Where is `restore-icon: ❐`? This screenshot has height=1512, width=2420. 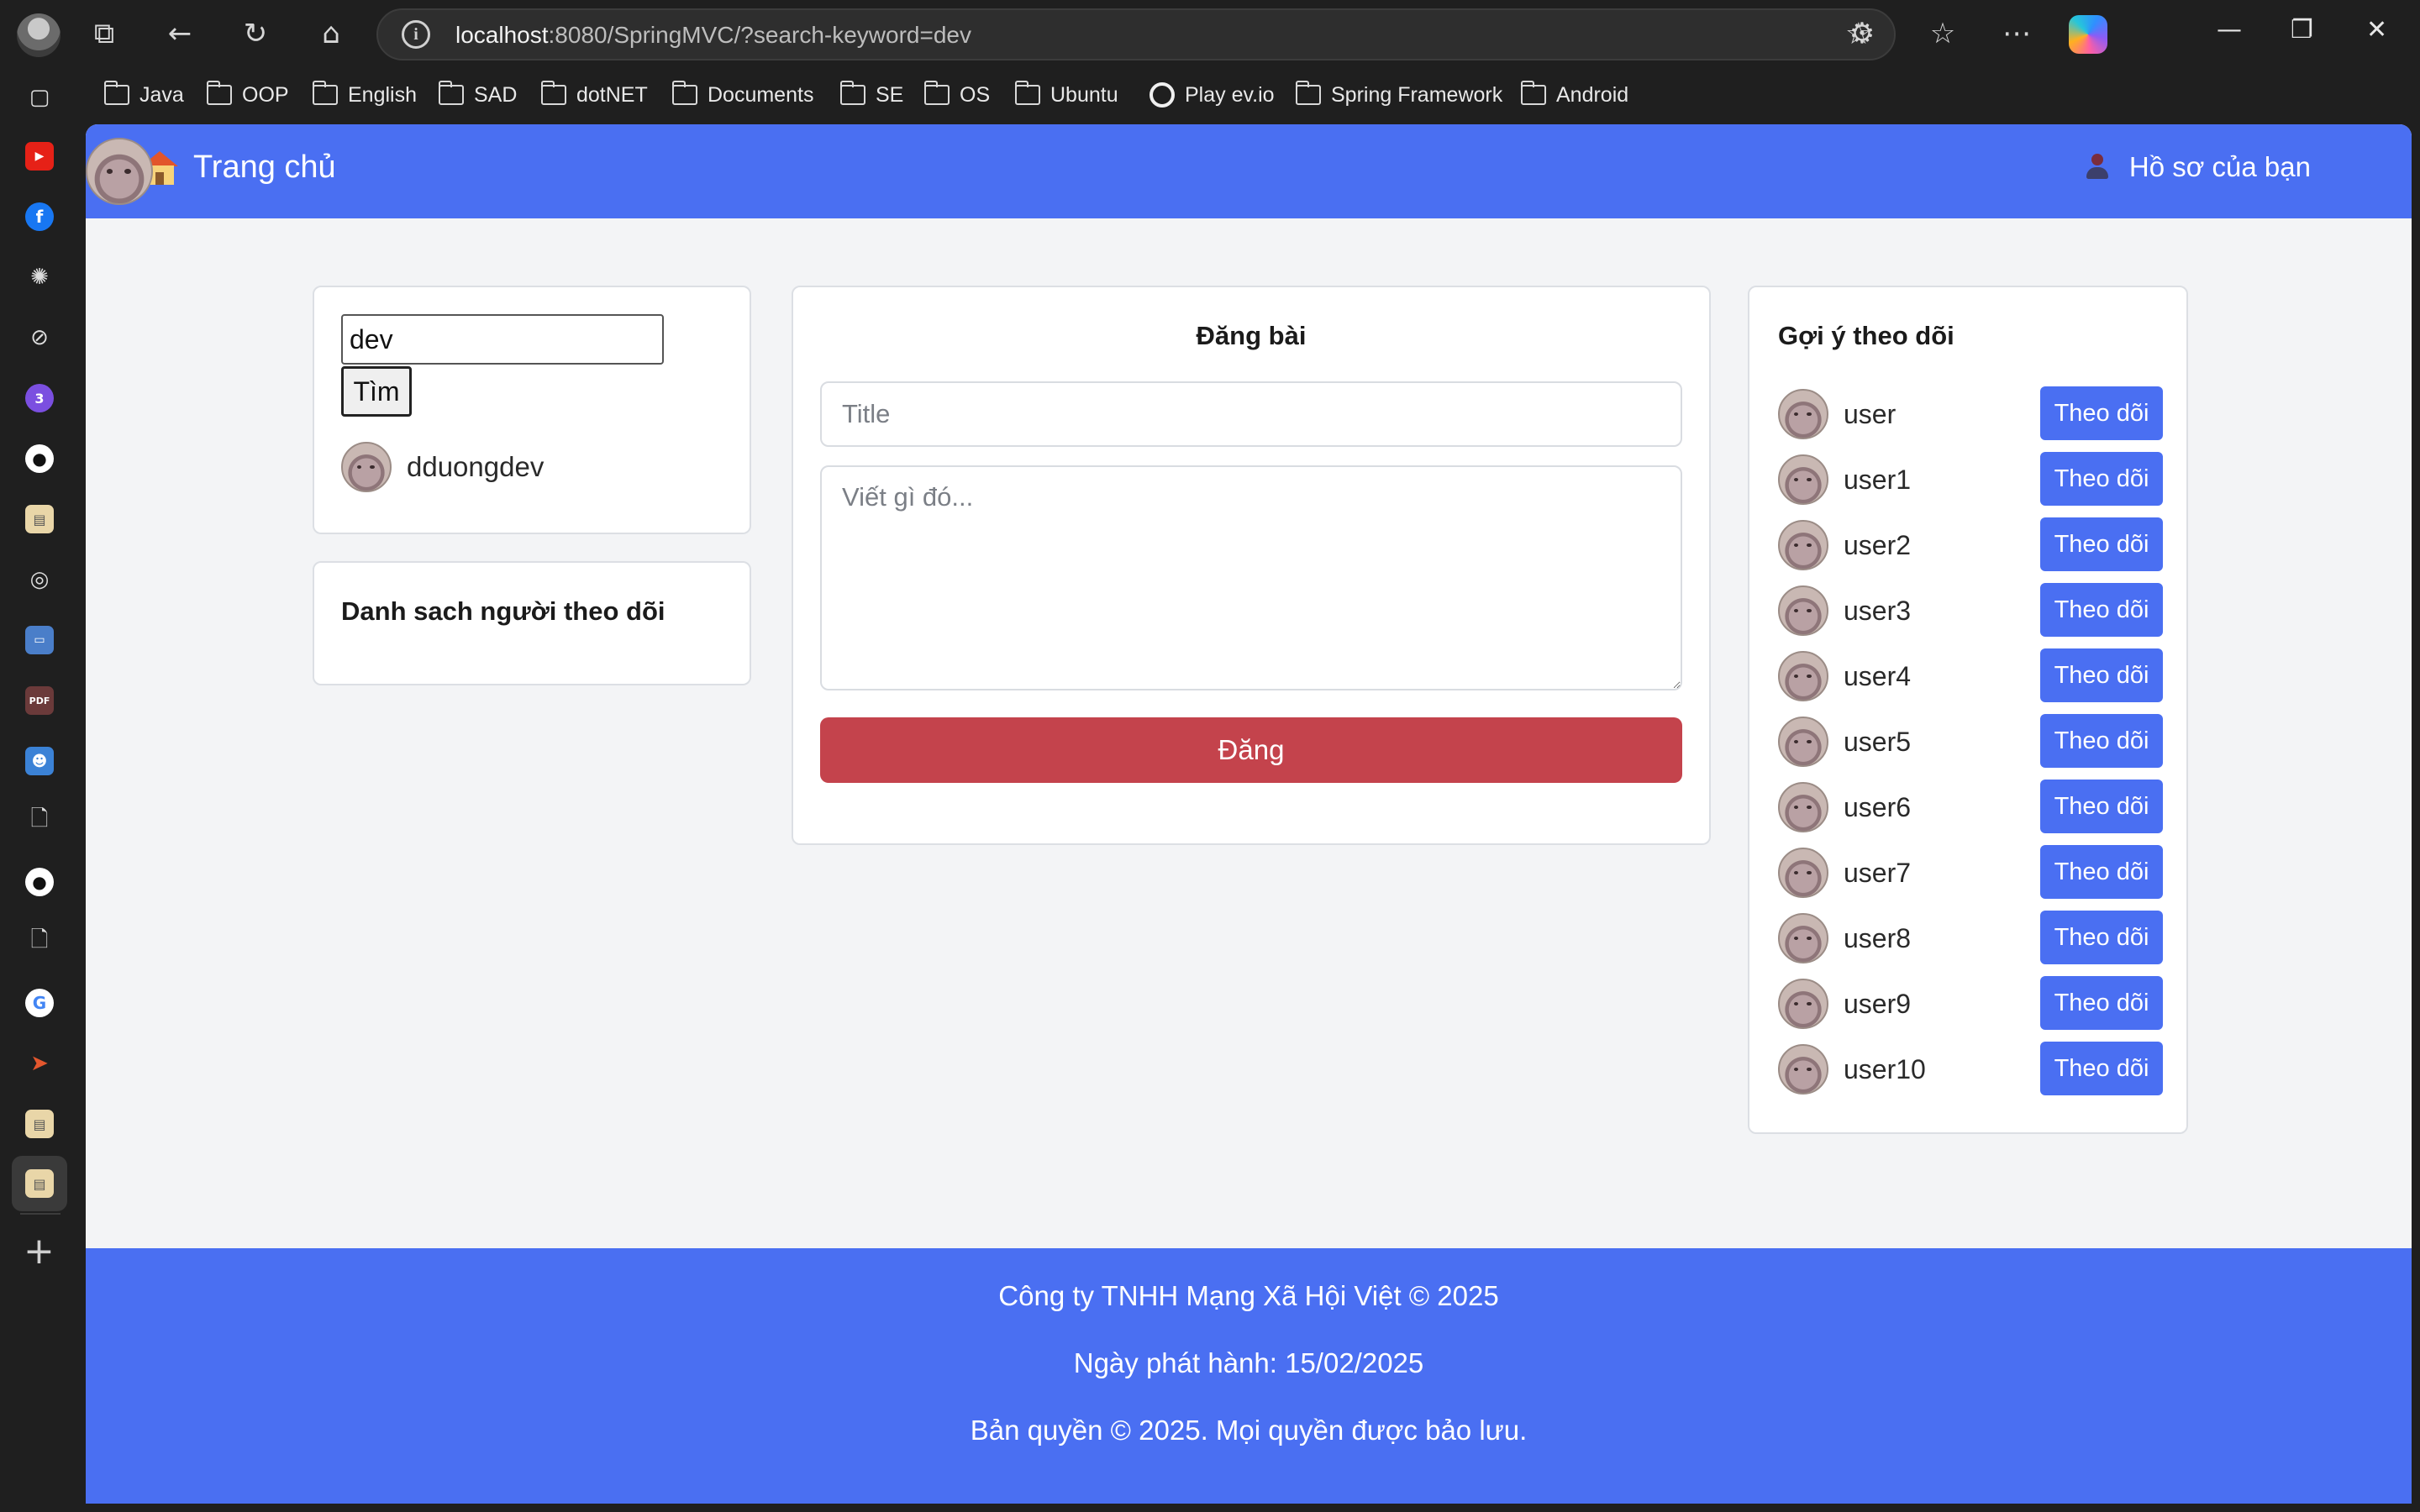
restore-icon: ❐ is located at coordinates (2302, 30).